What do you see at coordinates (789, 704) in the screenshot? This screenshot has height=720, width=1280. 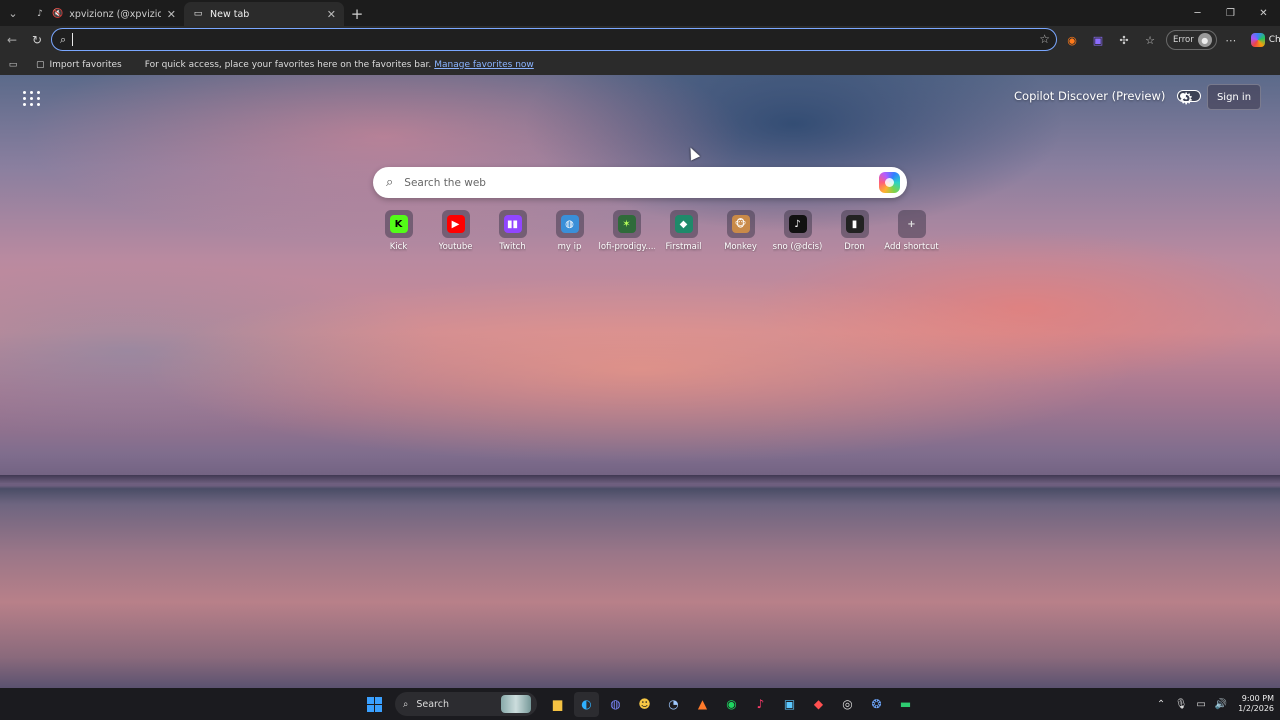 I see `store-icon: ▣` at bounding box center [789, 704].